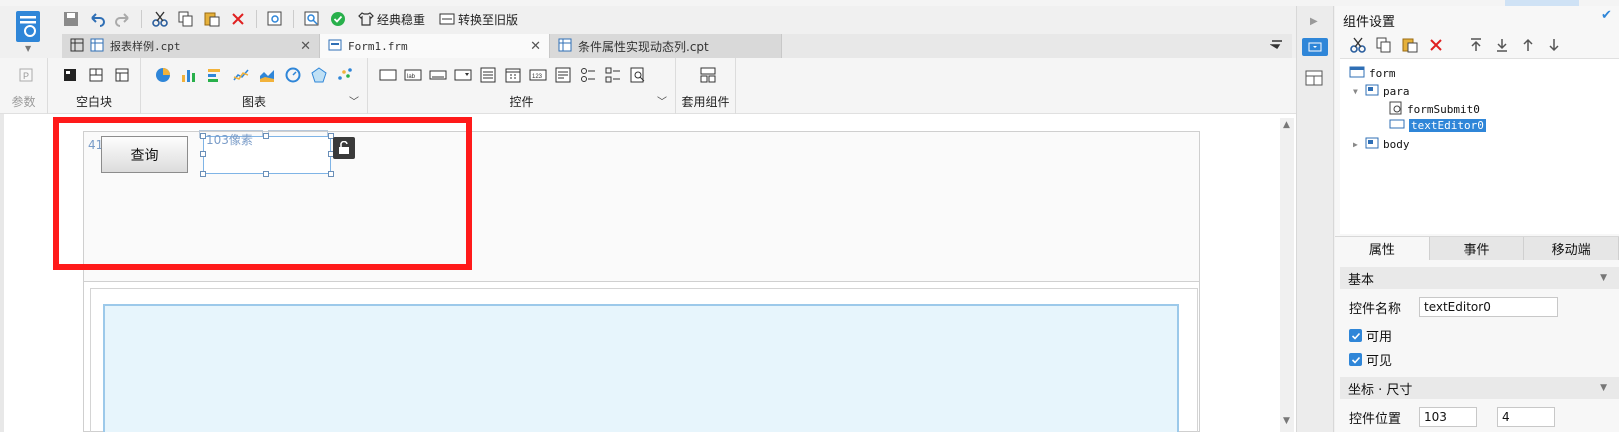 The image size is (1619, 432). What do you see at coordinates (1314, 78) in the screenshot?
I see `layout-panel-icon` at bounding box center [1314, 78].